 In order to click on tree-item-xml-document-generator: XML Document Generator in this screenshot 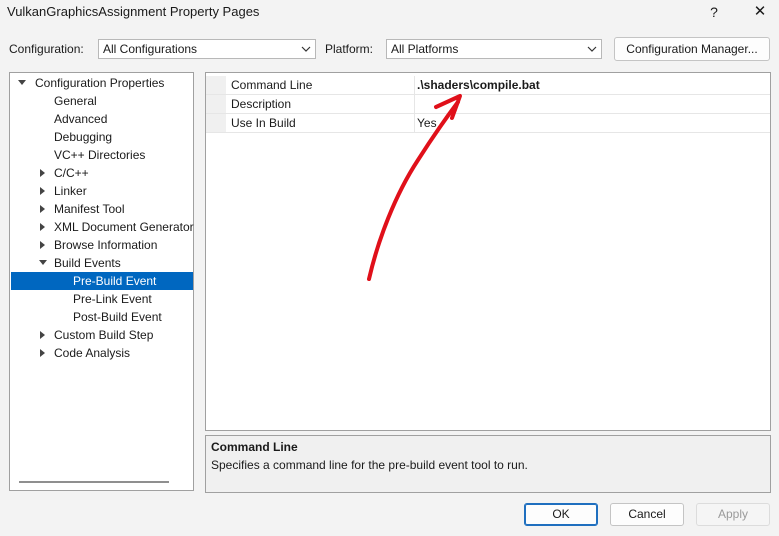, I will do `click(102, 227)`.